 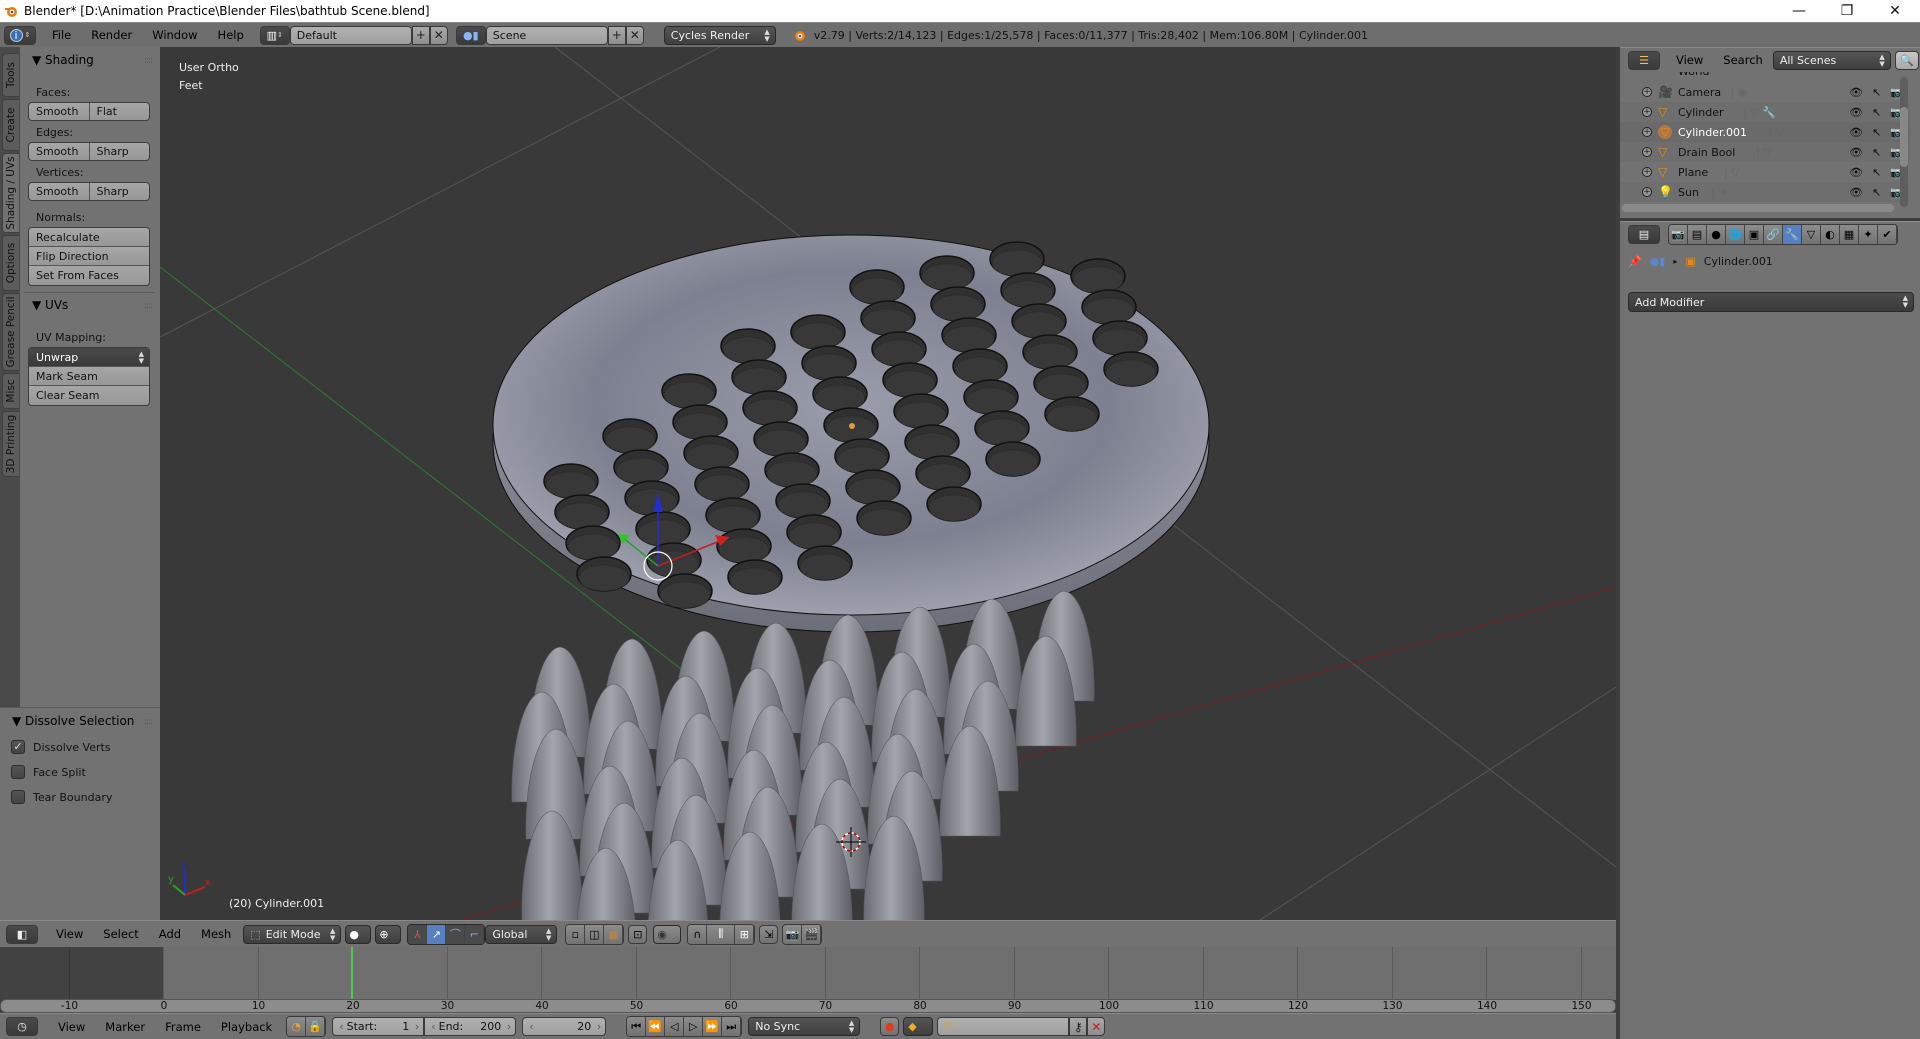 I want to click on jump-end-button: ⏭, so click(x=732, y=1026).